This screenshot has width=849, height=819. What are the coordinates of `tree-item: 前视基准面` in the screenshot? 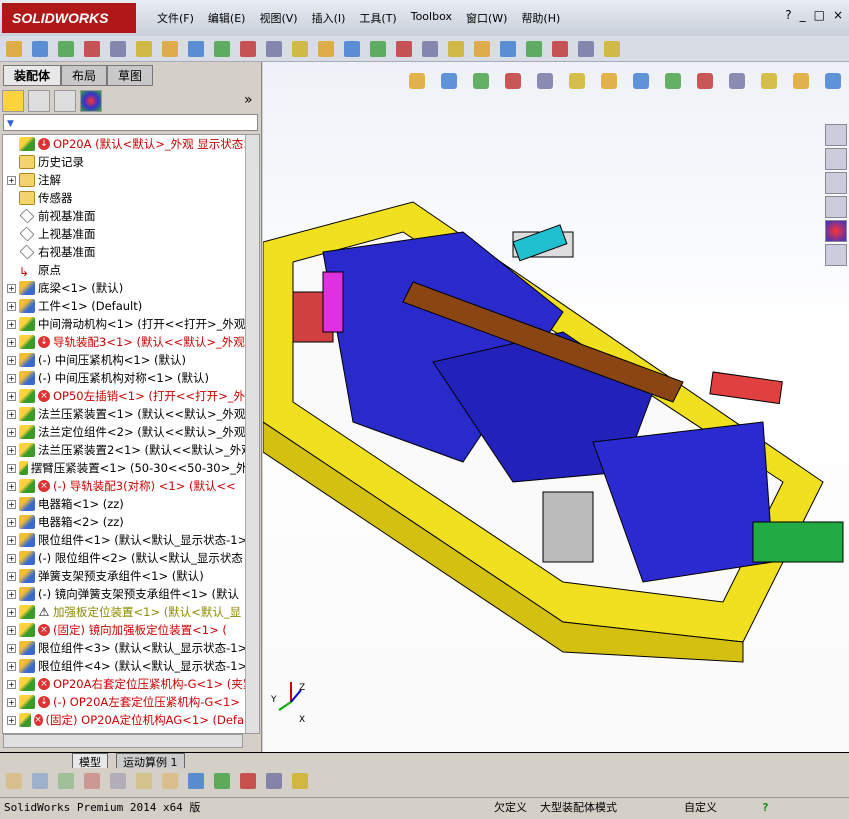 It's located at (131, 216).